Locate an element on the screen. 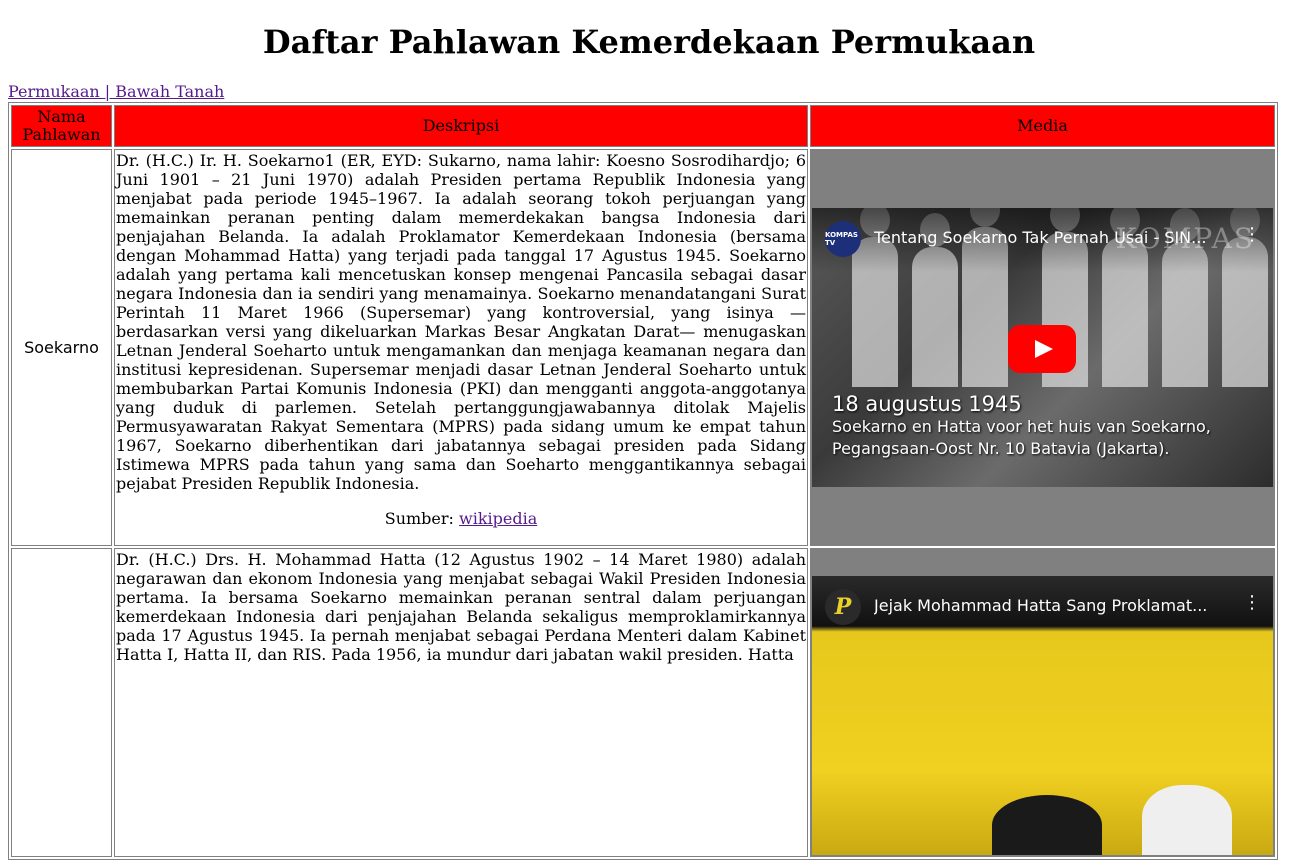 The image size is (1298, 860). channel-avatar-icon: P is located at coordinates (843, 607).